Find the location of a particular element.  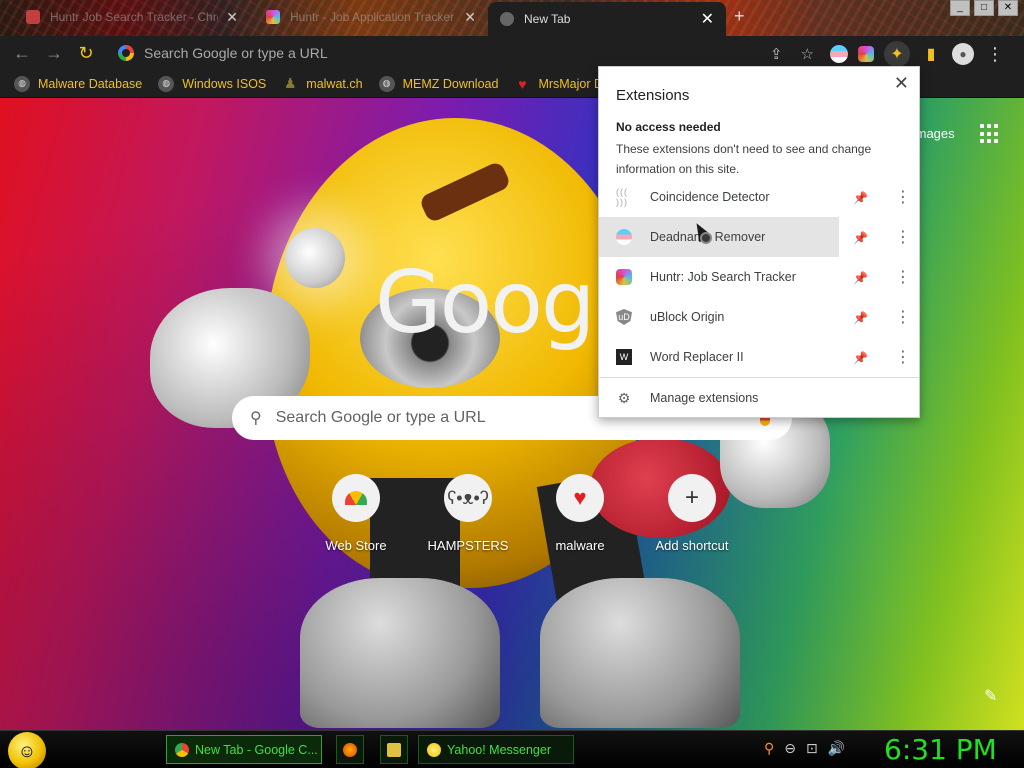

chrome-menu-icon: ⋮ is located at coordinates (995, 54).